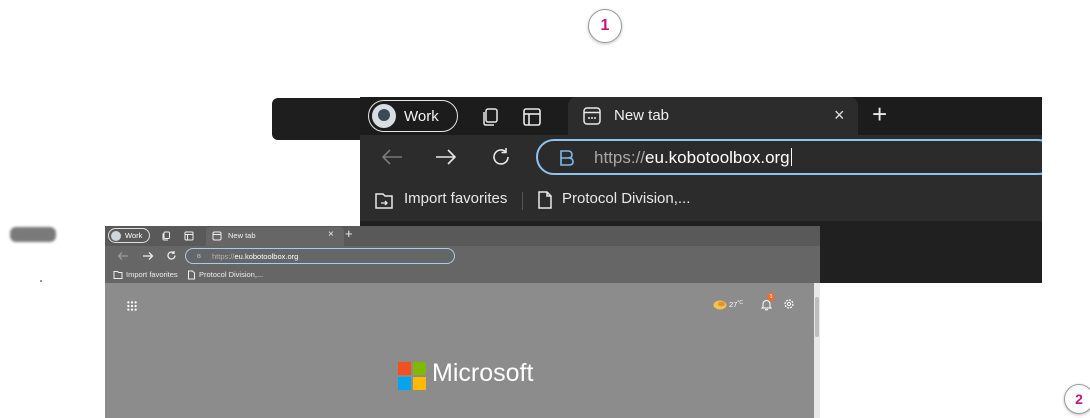 Image resolution: width=1090 pixels, height=418 pixels. What do you see at coordinates (392, 157) in the screenshot?
I see `back-arrow-icon` at bounding box center [392, 157].